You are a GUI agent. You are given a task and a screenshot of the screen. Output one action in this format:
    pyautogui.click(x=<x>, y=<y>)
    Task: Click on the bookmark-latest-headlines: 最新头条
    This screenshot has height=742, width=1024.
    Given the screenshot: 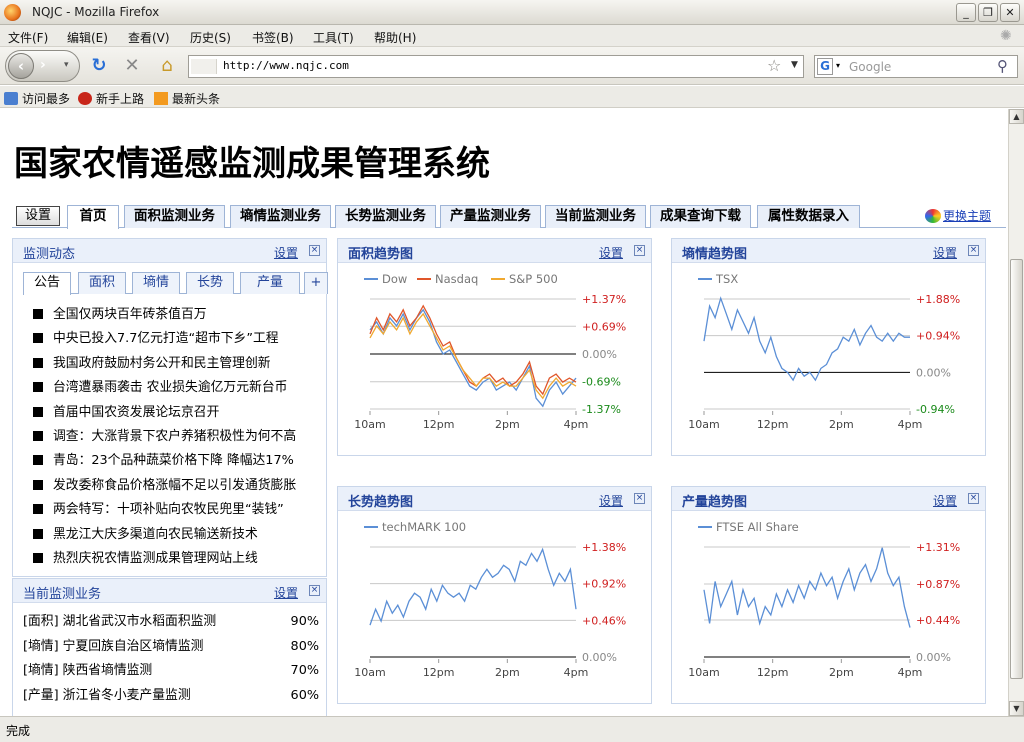 What is the action you would take?
    pyautogui.click(x=187, y=98)
    